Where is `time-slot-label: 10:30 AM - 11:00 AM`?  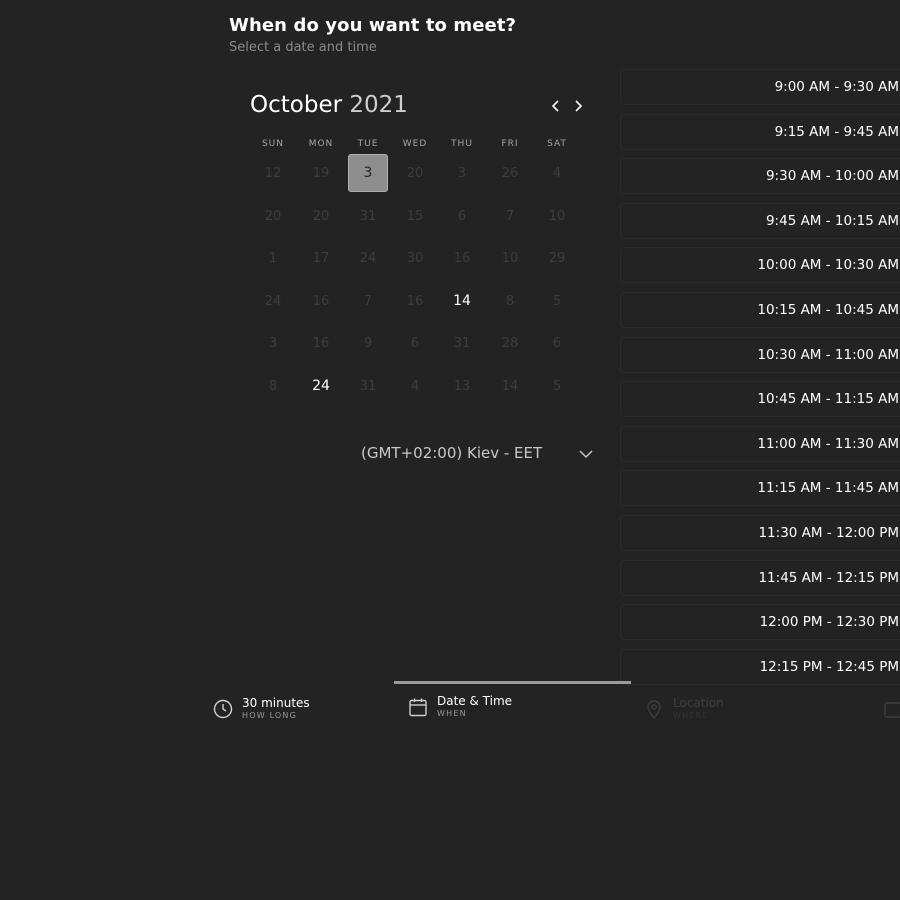 time-slot-label: 10:30 AM - 11:00 AM is located at coordinates (828, 354).